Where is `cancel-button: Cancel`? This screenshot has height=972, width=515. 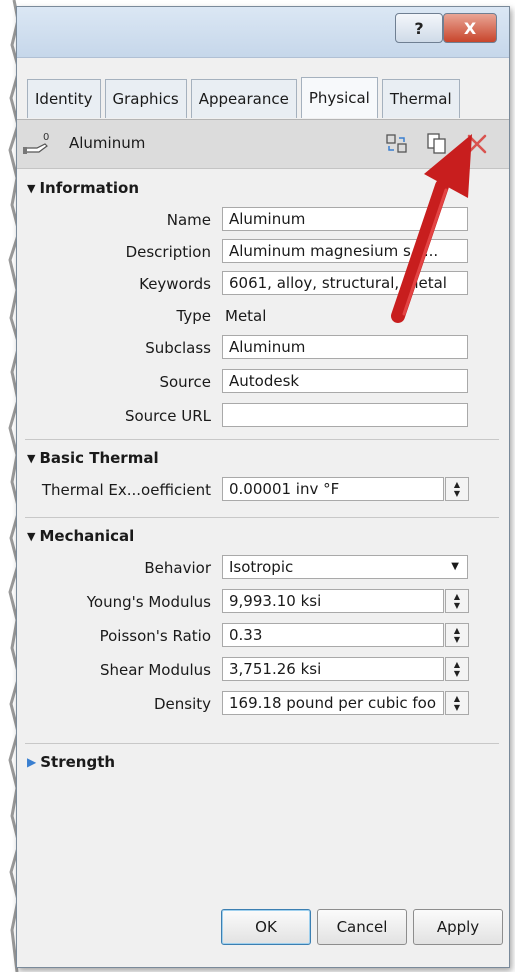 cancel-button: Cancel is located at coordinates (362, 927).